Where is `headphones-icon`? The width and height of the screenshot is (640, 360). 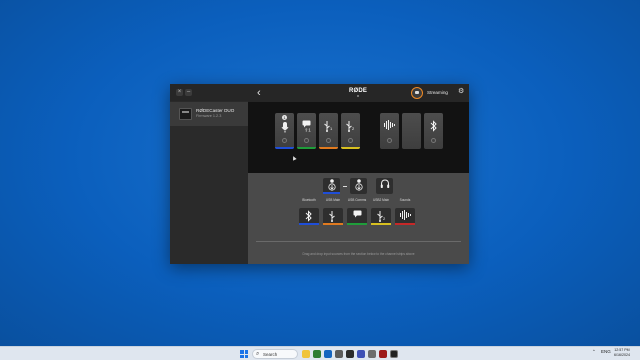 headphones-icon is located at coordinates (384, 185).